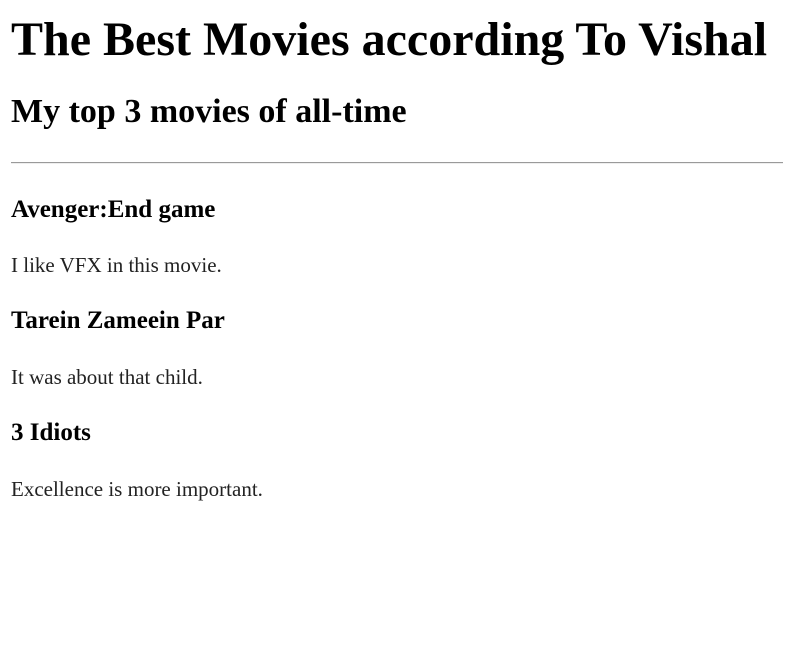  Describe the element at coordinates (209, 111) in the screenshot. I see `page-subtitle: My top 3 movies of all-time` at that location.